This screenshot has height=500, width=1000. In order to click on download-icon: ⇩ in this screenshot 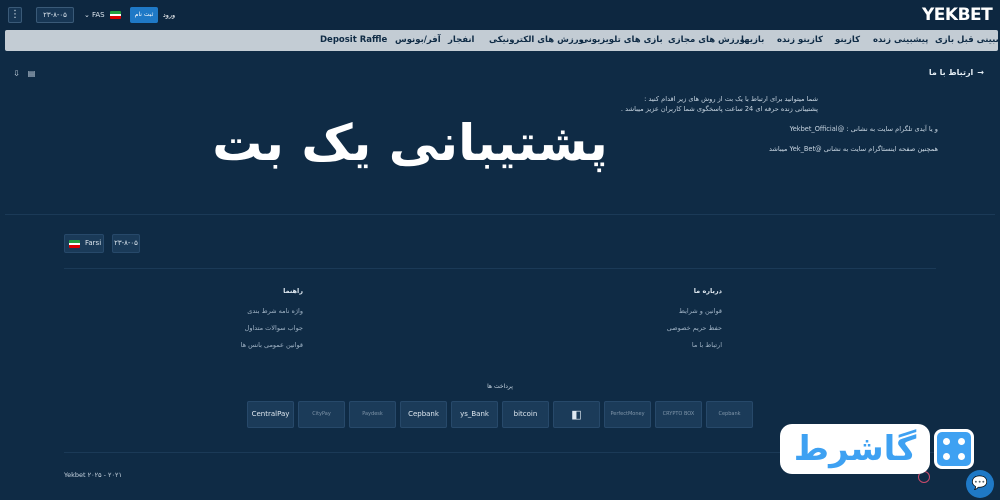, I will do `click(16, 73)`.